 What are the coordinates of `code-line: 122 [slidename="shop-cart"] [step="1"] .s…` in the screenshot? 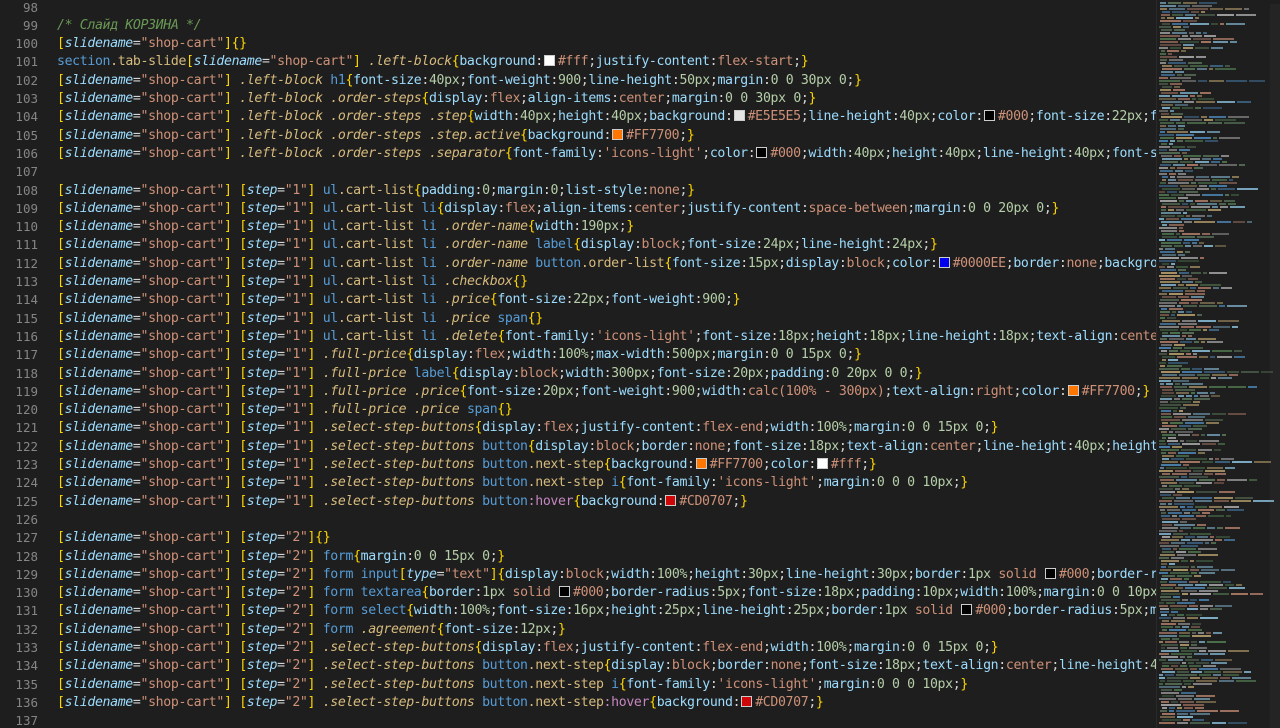 It's located at (578, 447).